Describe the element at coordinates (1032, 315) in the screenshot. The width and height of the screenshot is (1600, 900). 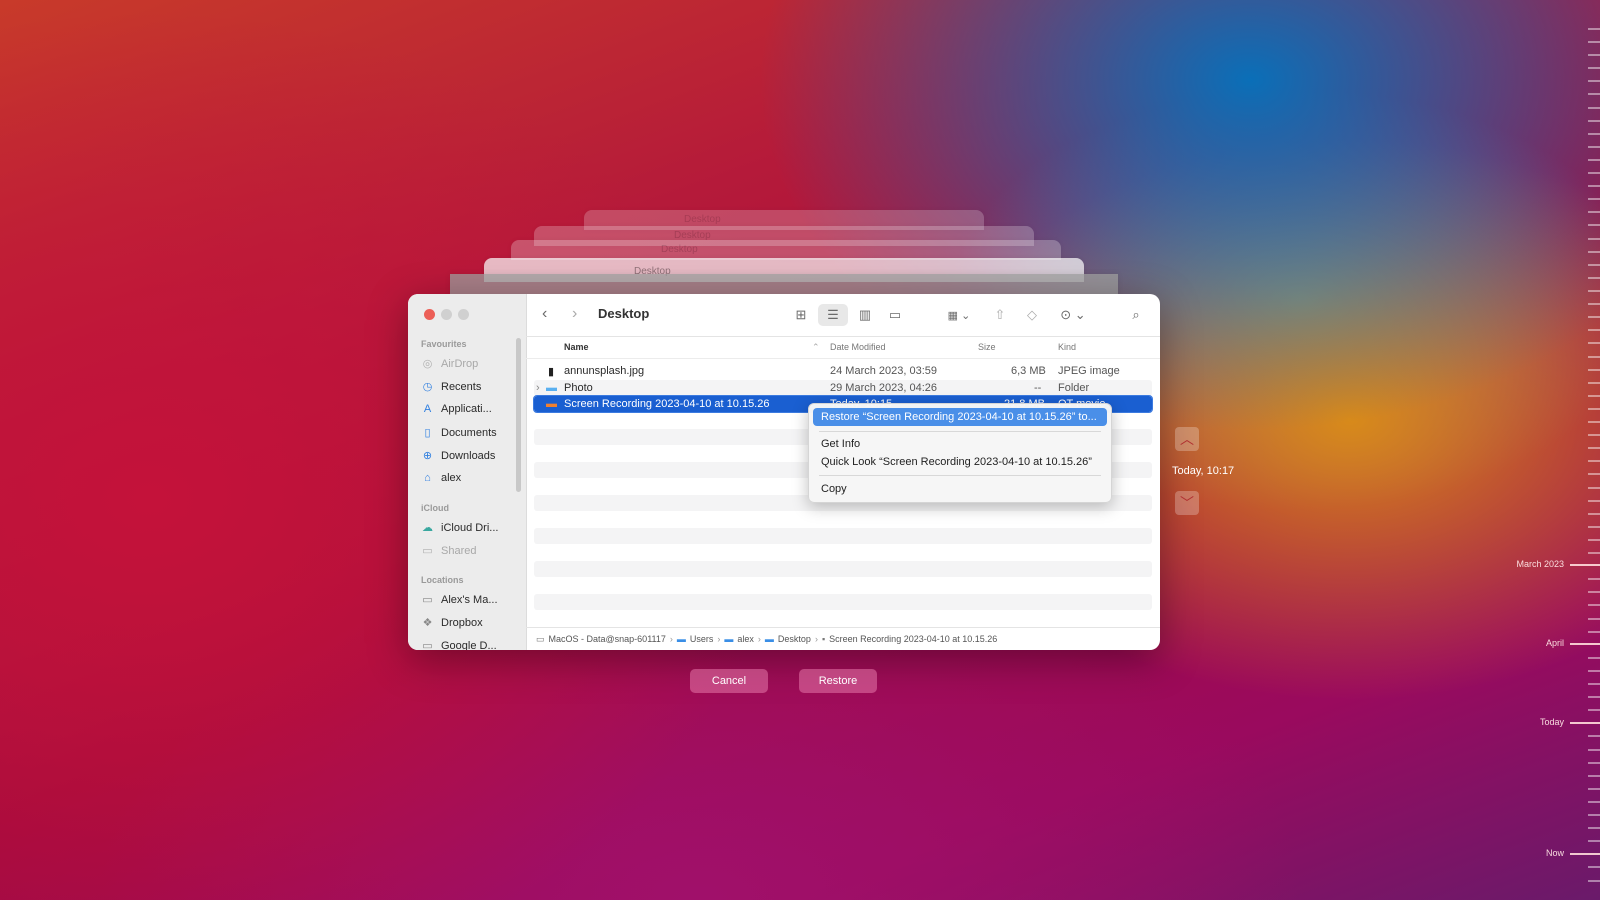
I see `tag-button: ◇` at that location.